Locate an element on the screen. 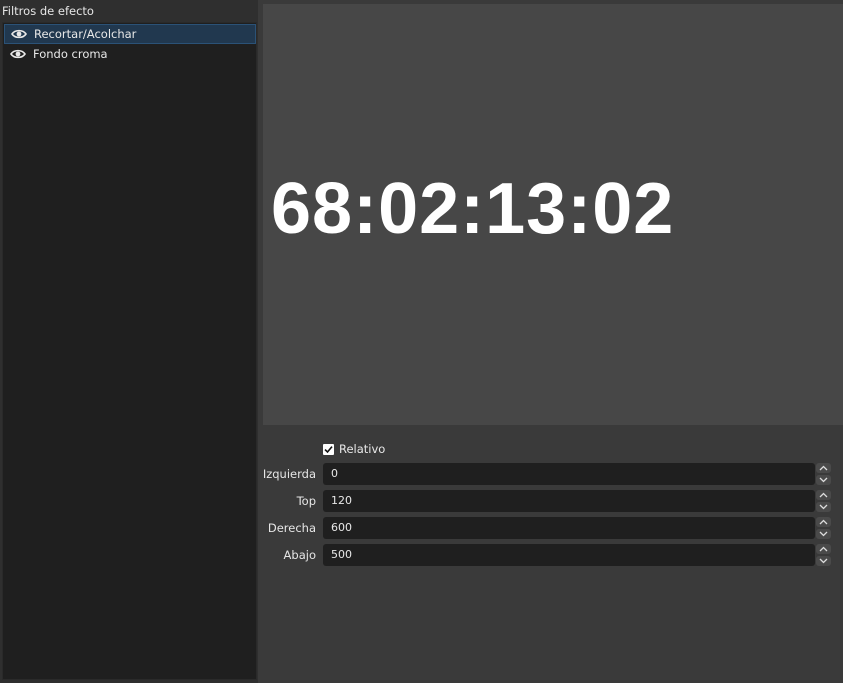  field-row-left: Izquierda 0 is located at coordinates (553, 474).